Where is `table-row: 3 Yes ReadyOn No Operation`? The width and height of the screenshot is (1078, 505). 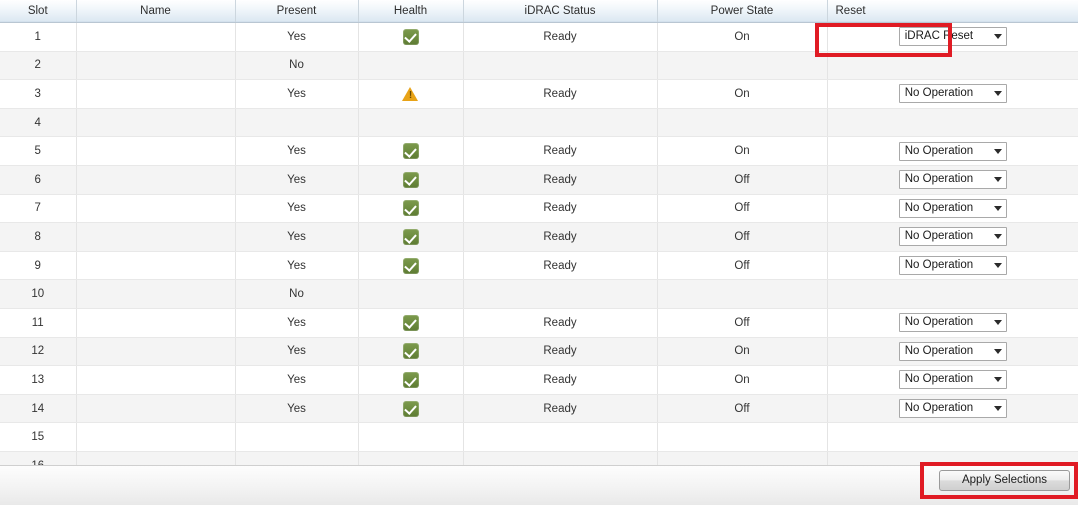 table-row: 3 Yes ReadyOn No Operation is located at coordinates (539, 94).